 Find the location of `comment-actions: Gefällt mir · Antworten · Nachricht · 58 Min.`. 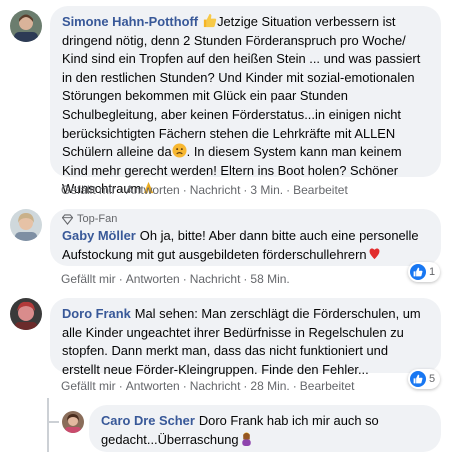

comment-actions: Gefällt mir · Antworten · Nachricht · 58 Min. is located at coordinates (175, 279).